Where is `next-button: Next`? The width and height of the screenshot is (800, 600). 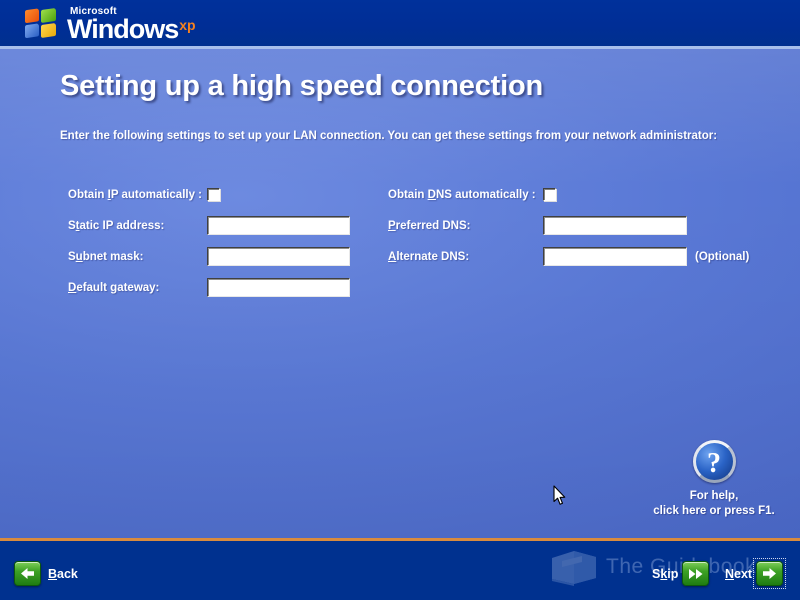
next-button: Next is located at coordinates (756, 573).